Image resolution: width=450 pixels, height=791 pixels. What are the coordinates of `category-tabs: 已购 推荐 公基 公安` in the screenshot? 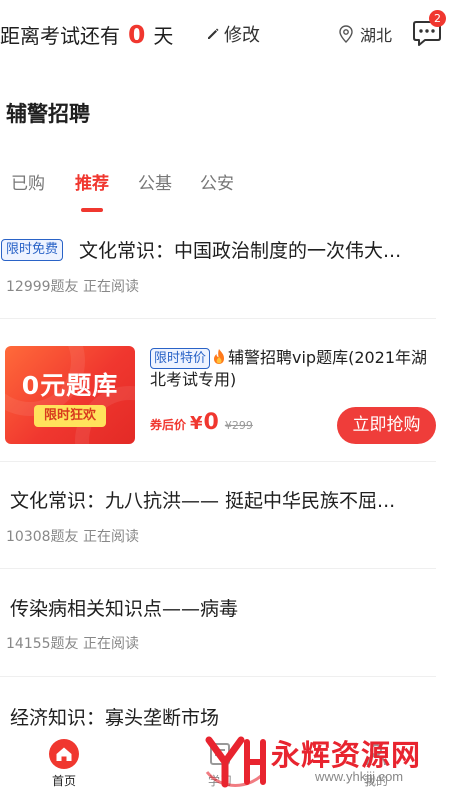 It's located at (225, 190).